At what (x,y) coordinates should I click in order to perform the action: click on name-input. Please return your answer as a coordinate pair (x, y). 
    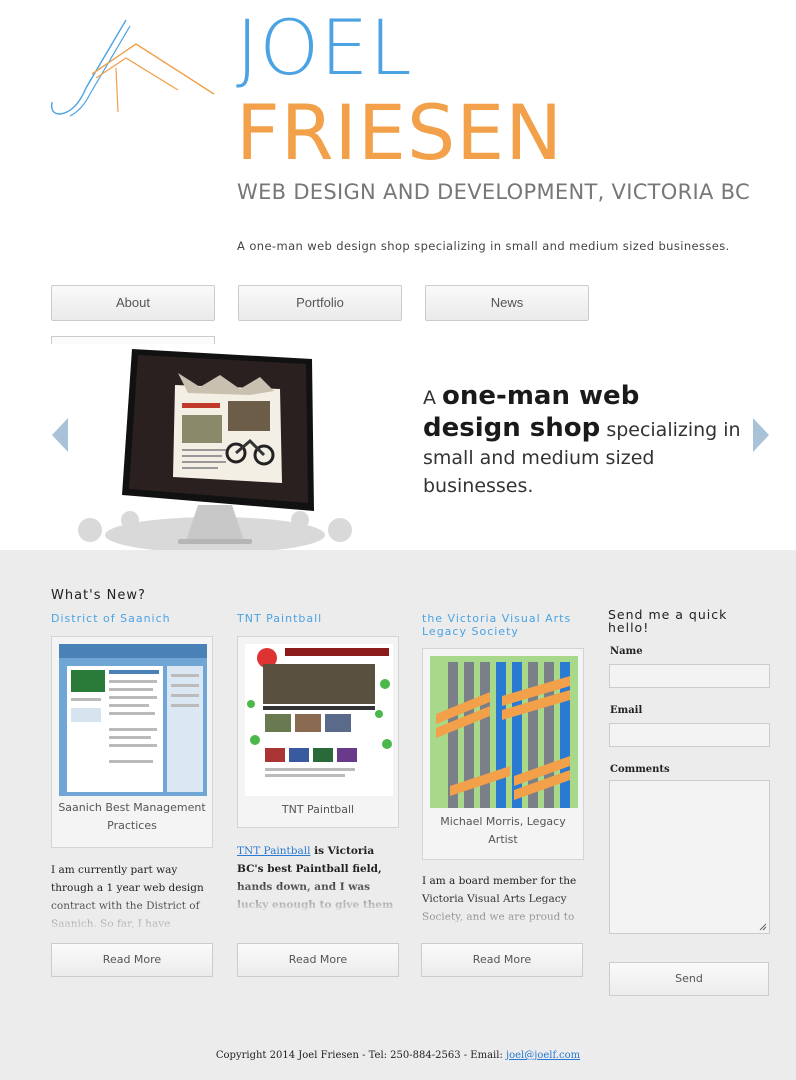
    Looking at the image, I should click on (689, 676).